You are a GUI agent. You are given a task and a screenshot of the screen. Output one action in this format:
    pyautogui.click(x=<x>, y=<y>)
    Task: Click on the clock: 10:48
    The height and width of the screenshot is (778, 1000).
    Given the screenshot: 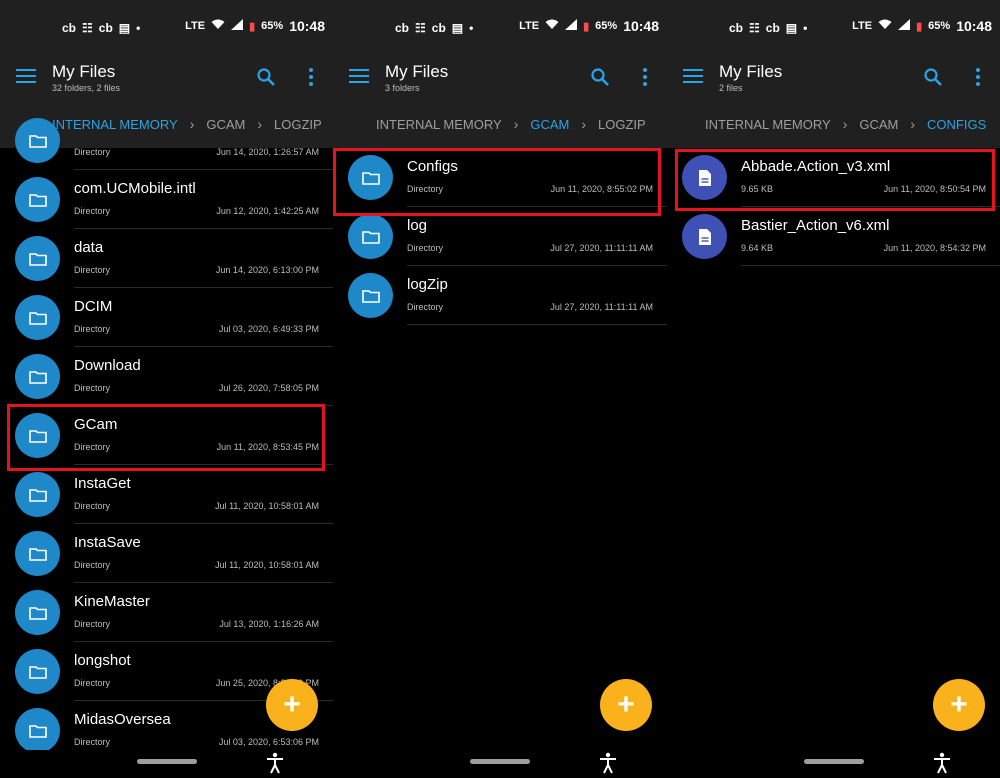 What is the action you would take?
    pyautogui.click(x=641, y=26)
    